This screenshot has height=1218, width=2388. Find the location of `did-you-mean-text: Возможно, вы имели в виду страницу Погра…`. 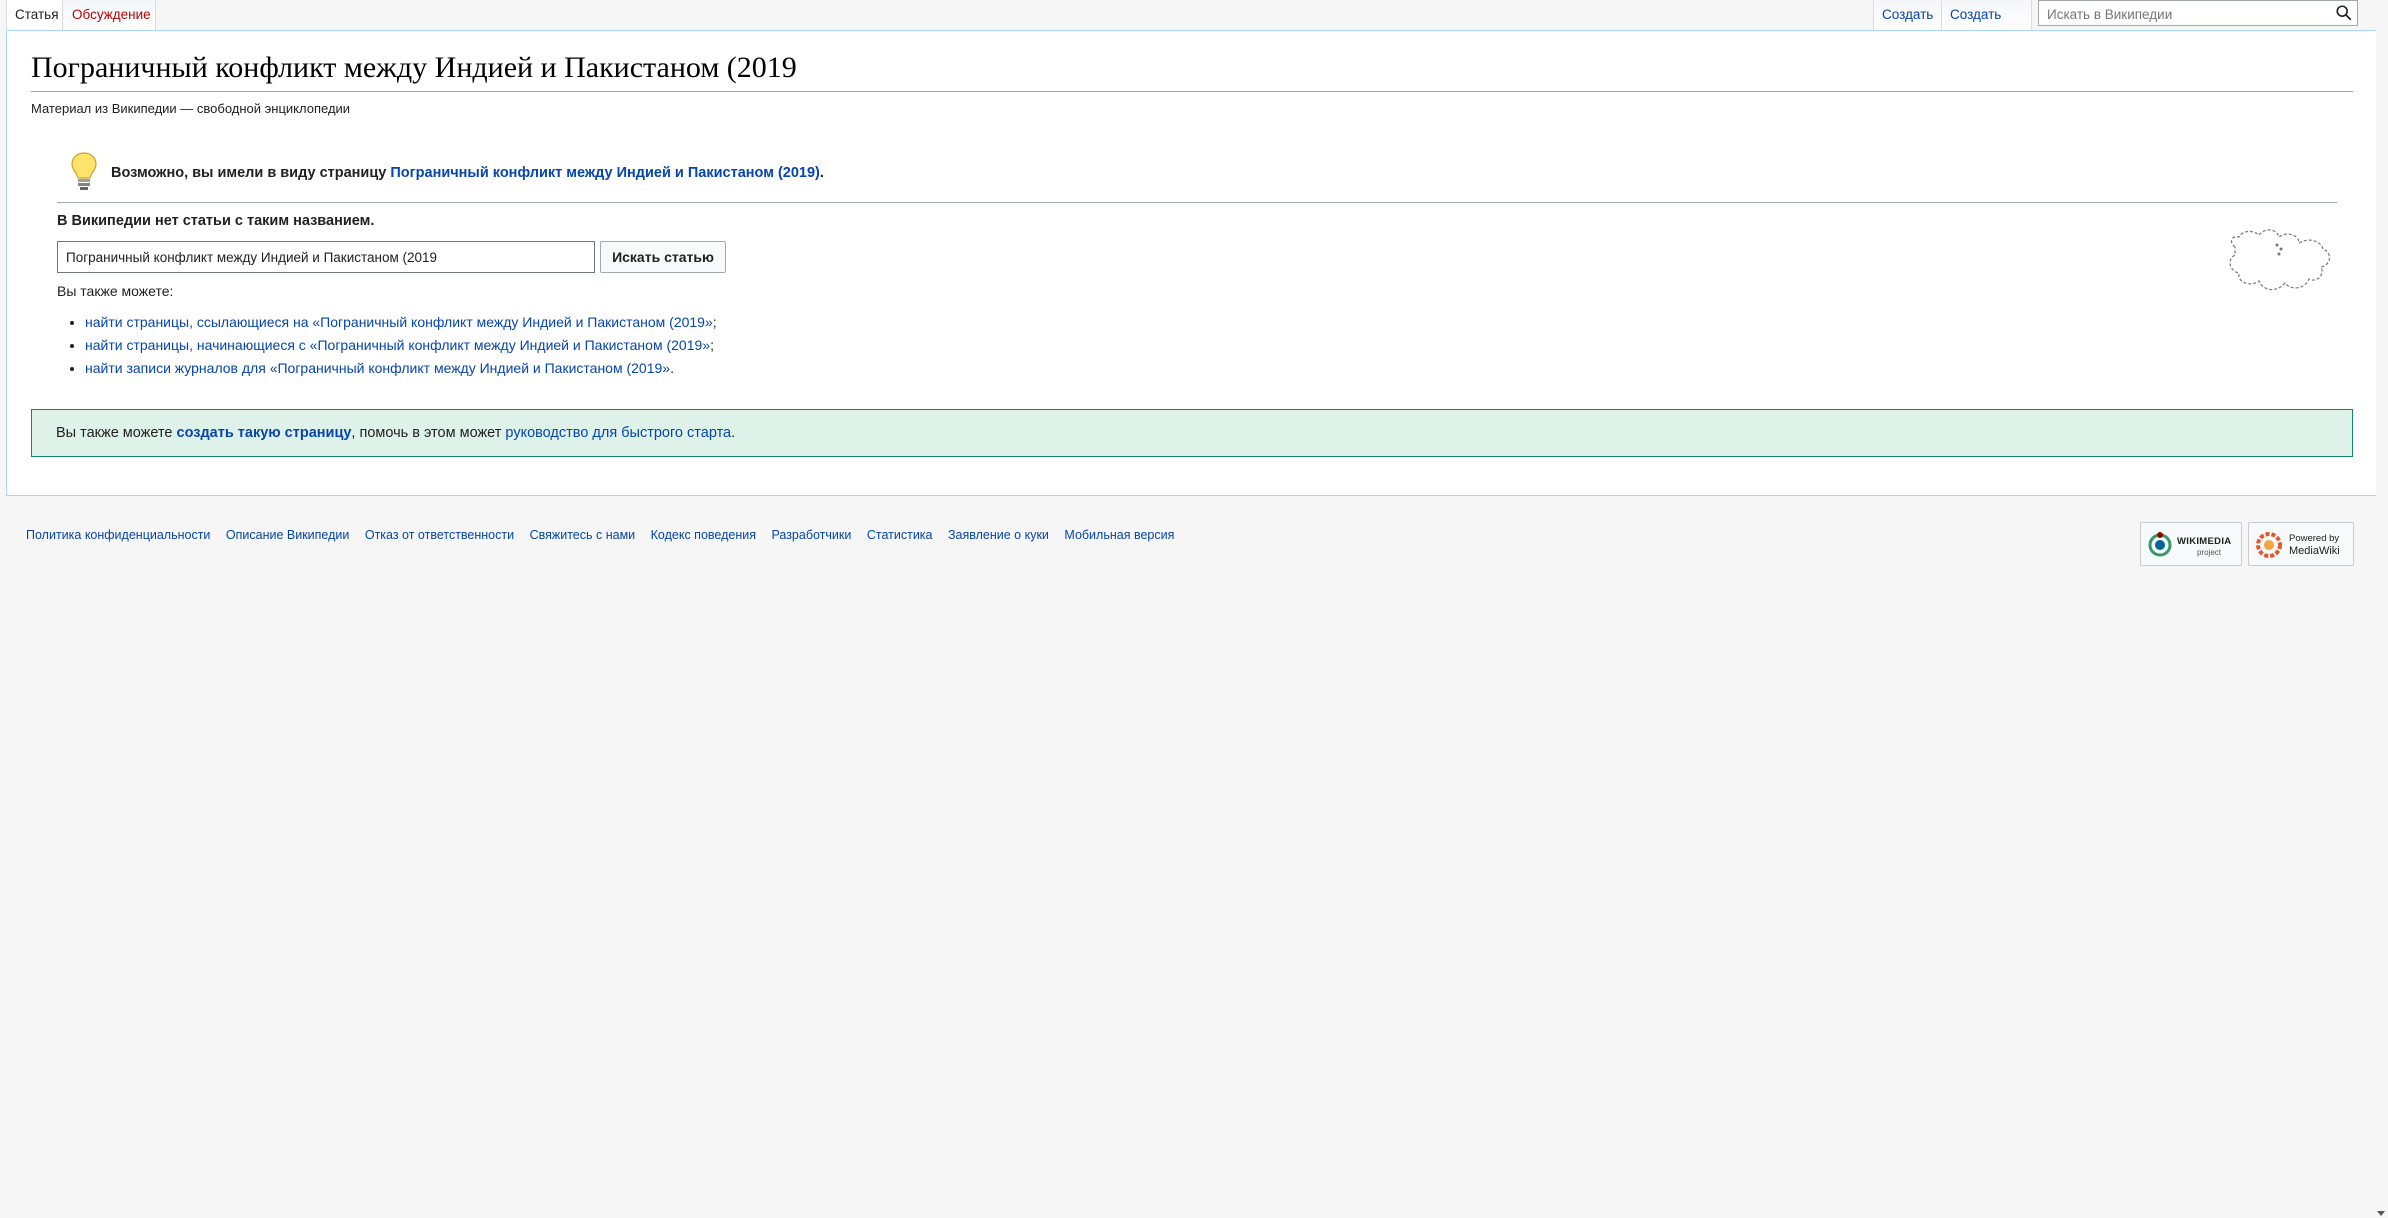

did-you-mean-text: Возможно, вы имели в виду страницу Погра… is located at coordinates (467, 173).